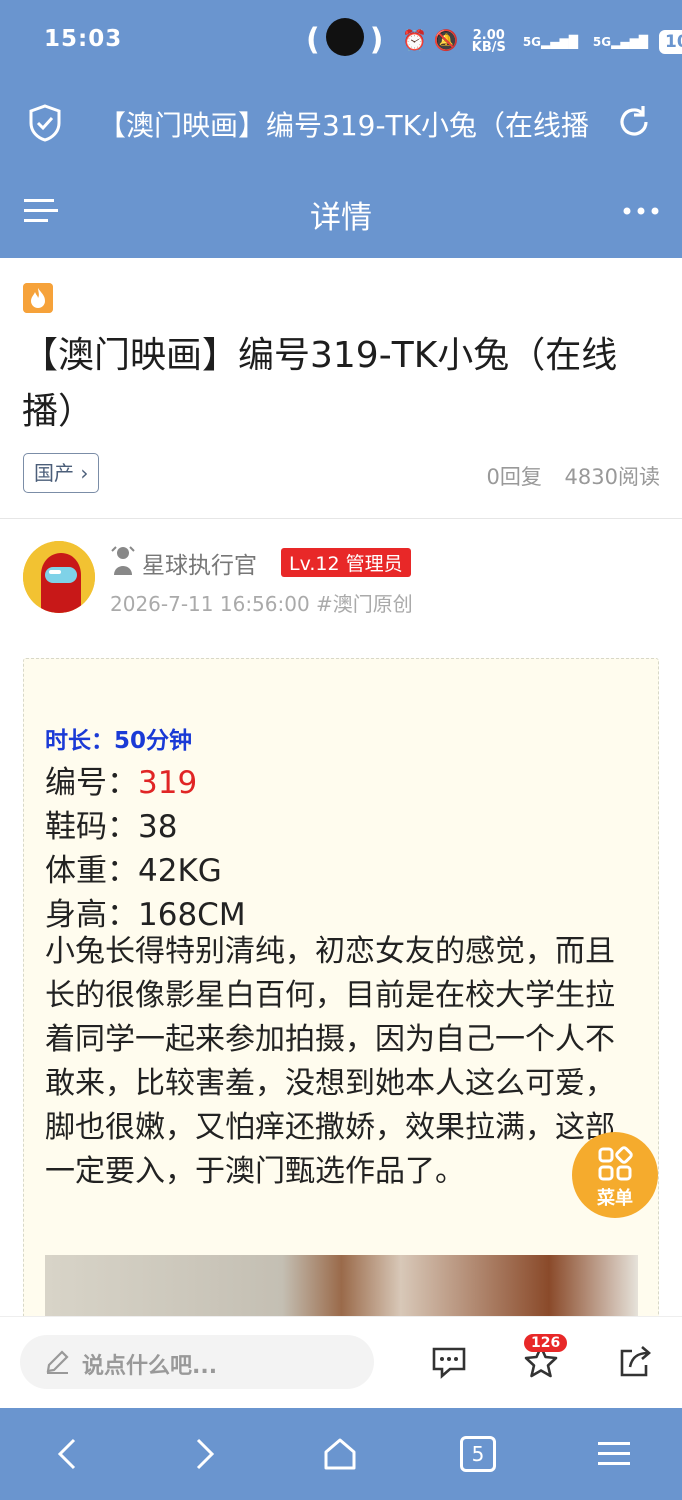  Describe the element at coordinates (488, 41) in the screenshot. I see `network-speed: 2.00 KB/S` at that location.